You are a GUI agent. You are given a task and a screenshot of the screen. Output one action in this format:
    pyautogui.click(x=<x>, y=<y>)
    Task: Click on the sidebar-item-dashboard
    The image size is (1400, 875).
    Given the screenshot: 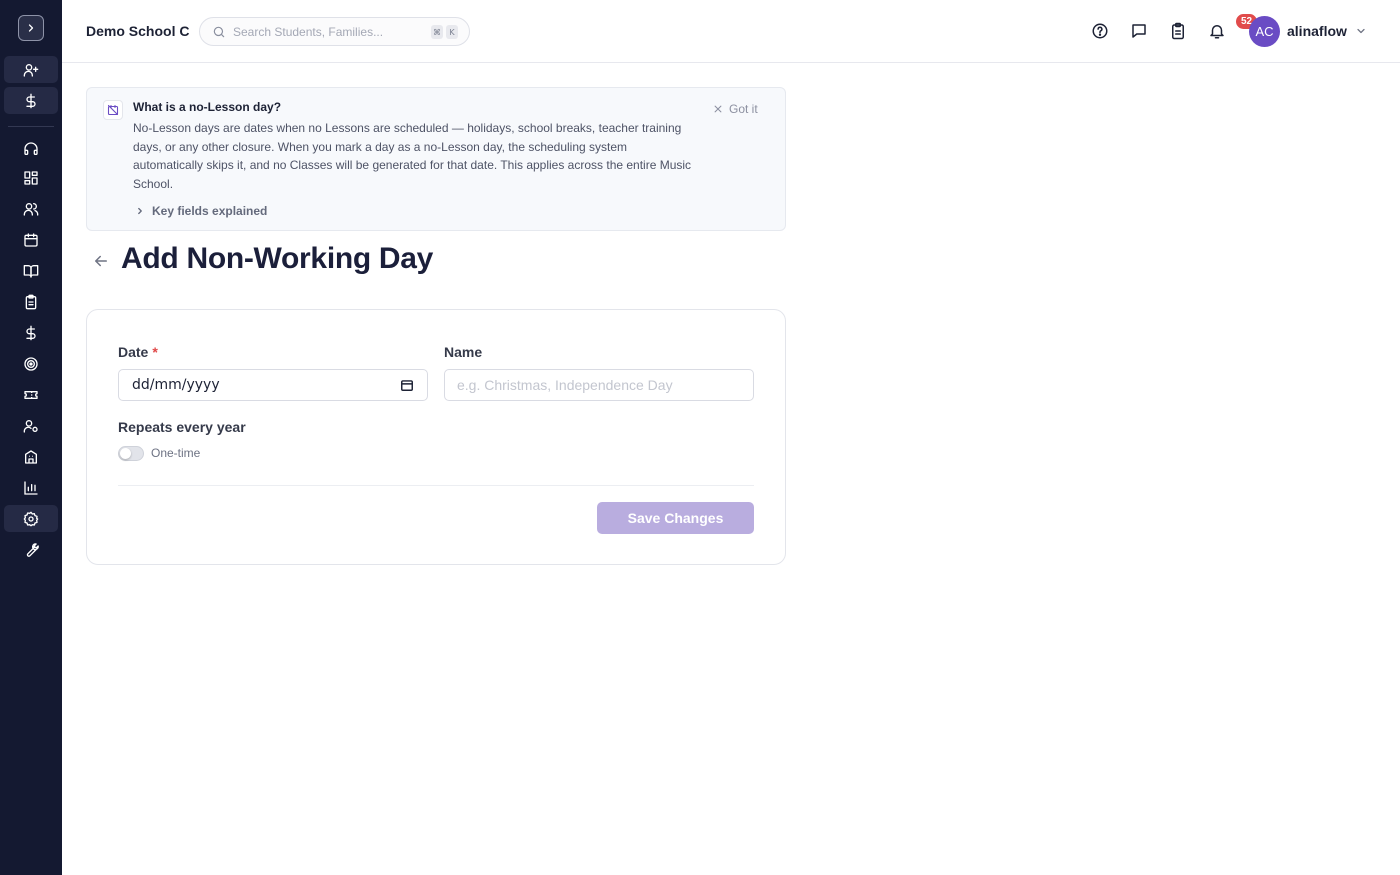 What is the action you would take?
    pyautogui.click(x=31, y=177)
    